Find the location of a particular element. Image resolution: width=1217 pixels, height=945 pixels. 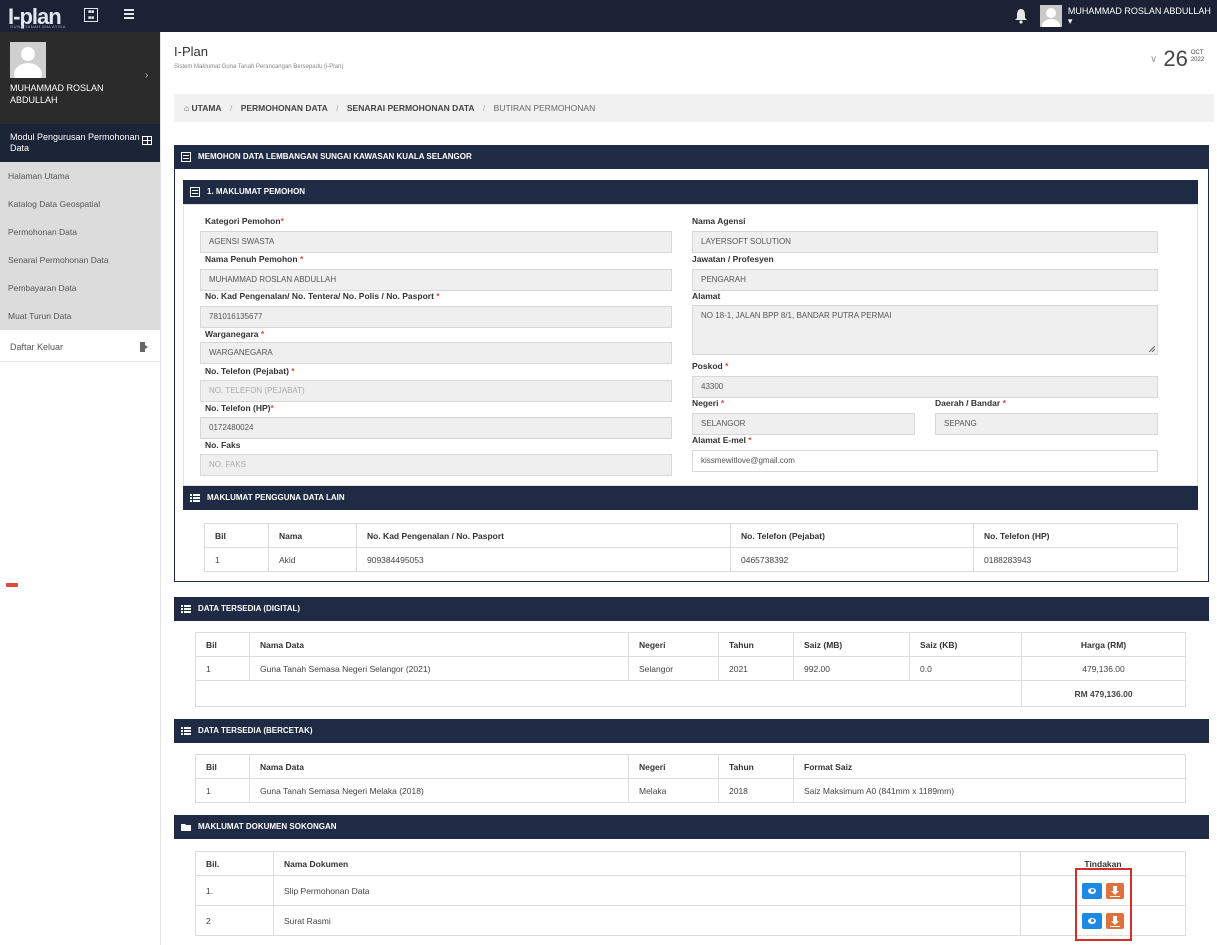

cell-ic: 909384495053 is located at coordinates (543, 559).